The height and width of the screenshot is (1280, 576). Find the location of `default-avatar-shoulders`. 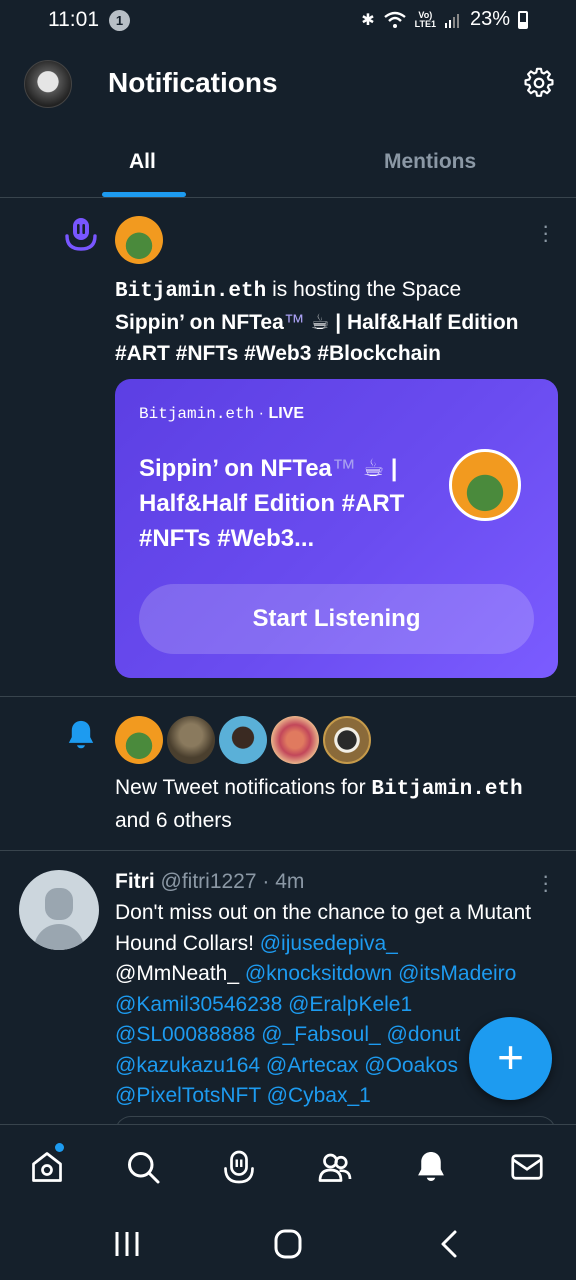

default-avatar-shoulders is located at coordinates (59, 937).